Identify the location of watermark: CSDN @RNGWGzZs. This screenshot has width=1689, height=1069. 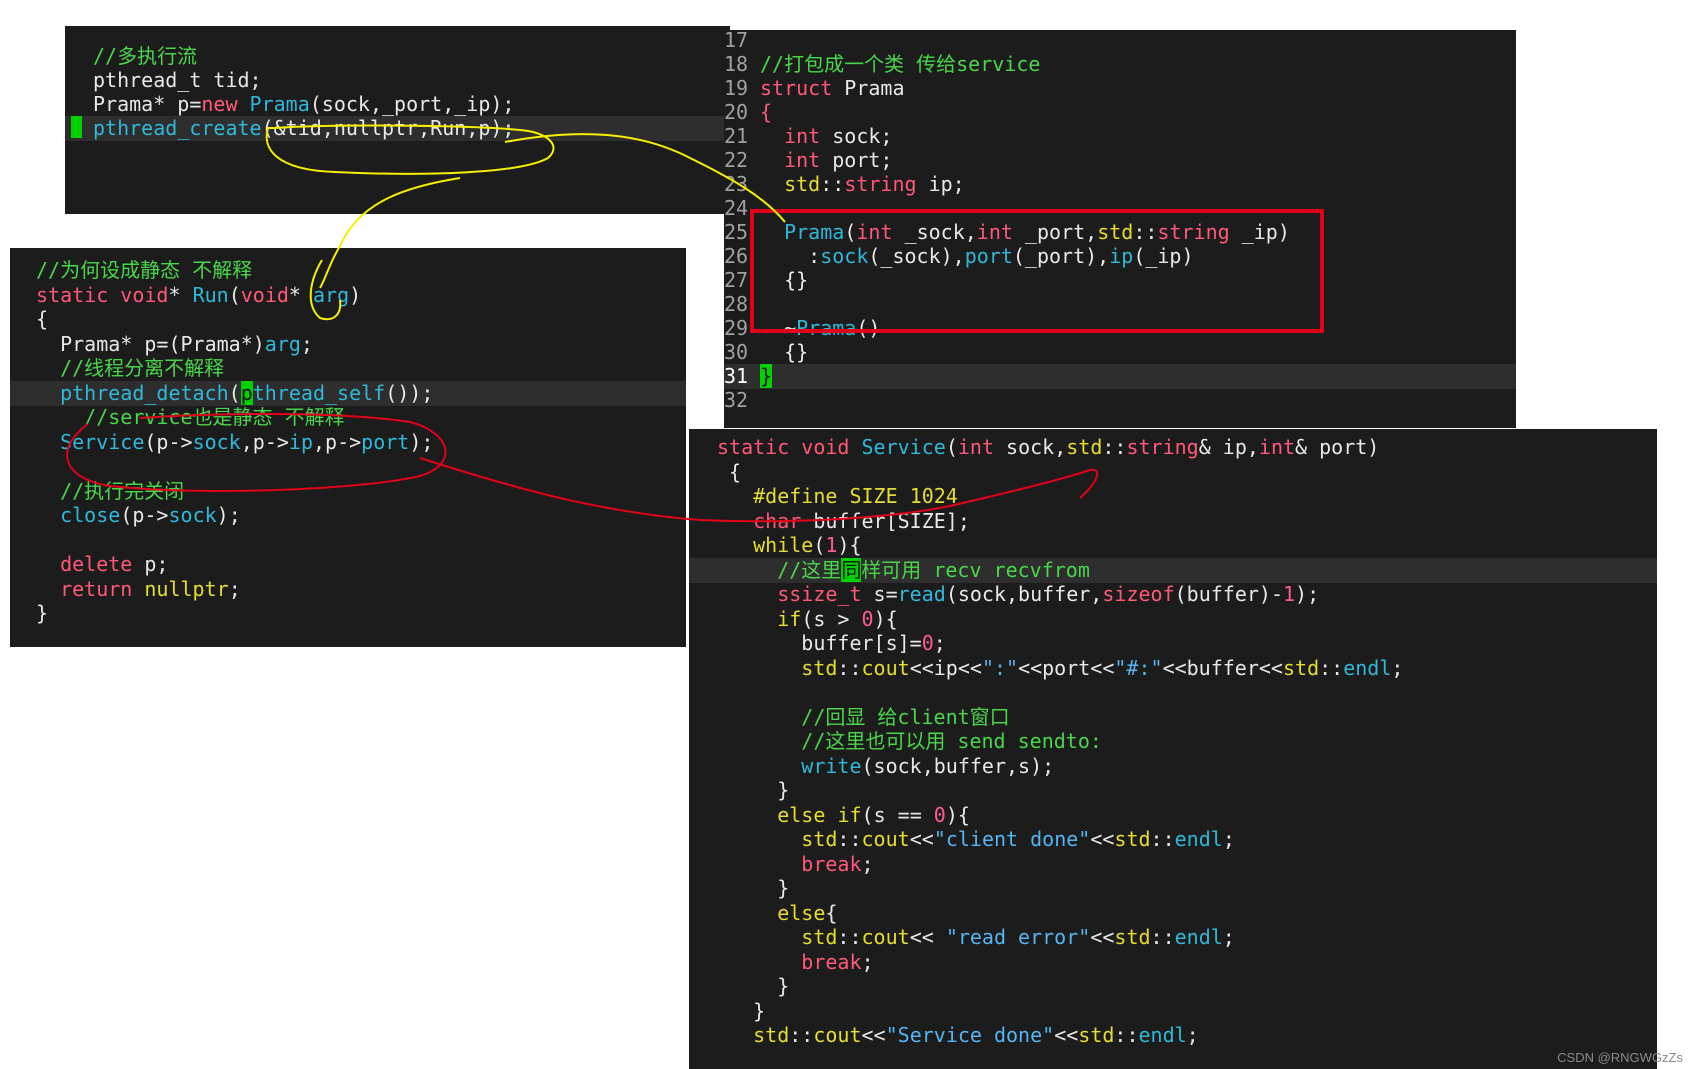
(1620, 1057).